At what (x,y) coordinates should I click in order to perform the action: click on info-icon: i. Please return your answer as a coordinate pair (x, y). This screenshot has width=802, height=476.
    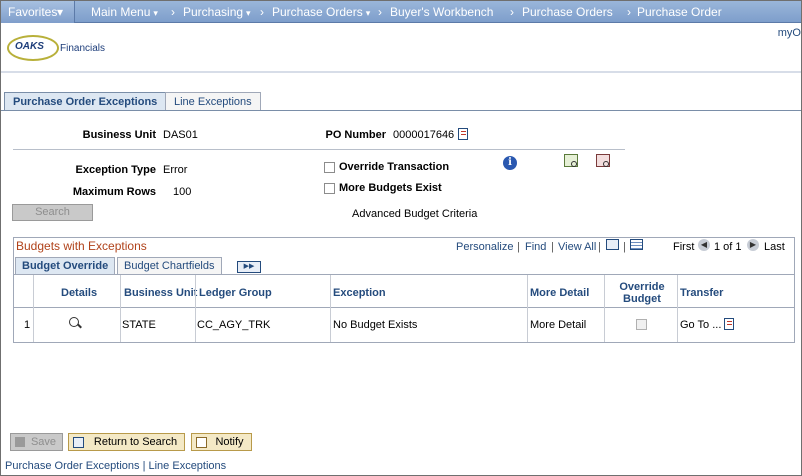
    Looking at the image, I should click on (510, 163).